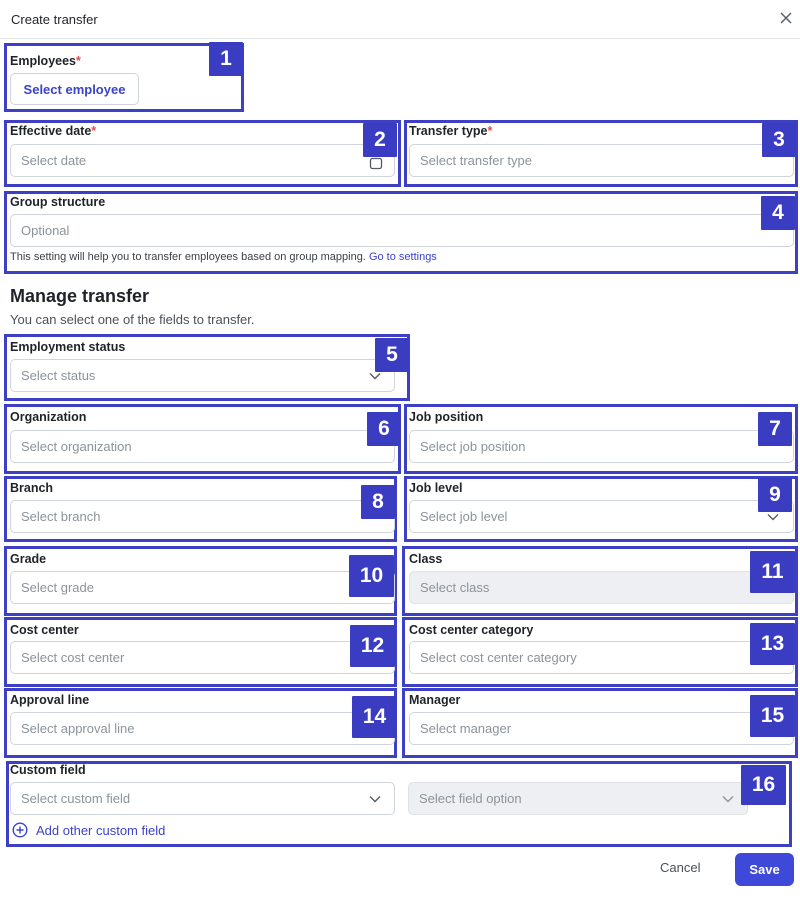 The height and width of the screenshot is (901, 800). What do you see at coordinates (376, 163) in the screenshot?
I see `calendar-icon` at bounding box center [376, 163].